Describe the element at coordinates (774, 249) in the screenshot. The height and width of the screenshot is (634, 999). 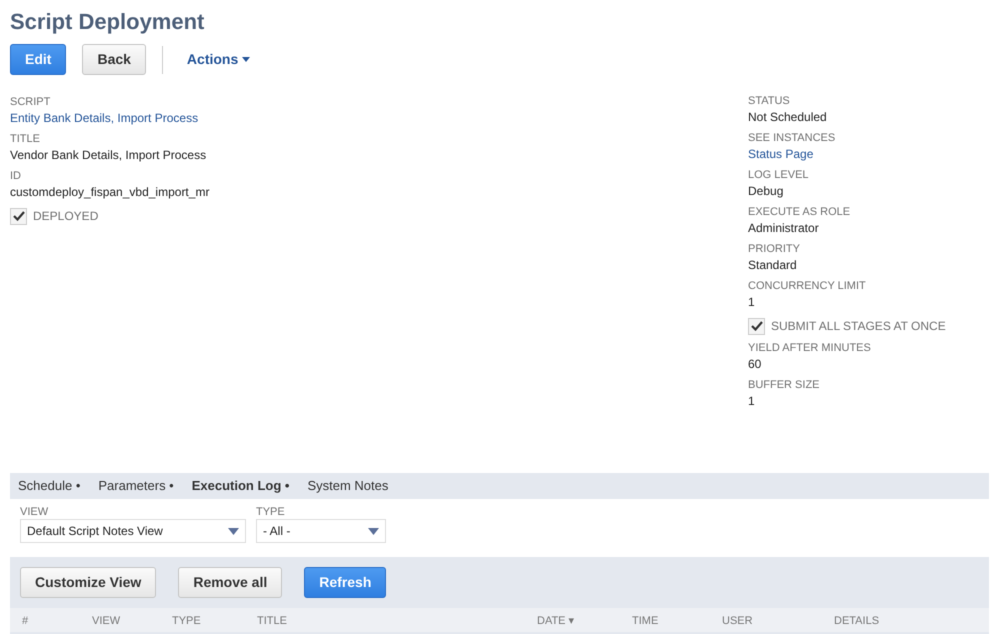
I see `field-label: PRIORITY` at that location.